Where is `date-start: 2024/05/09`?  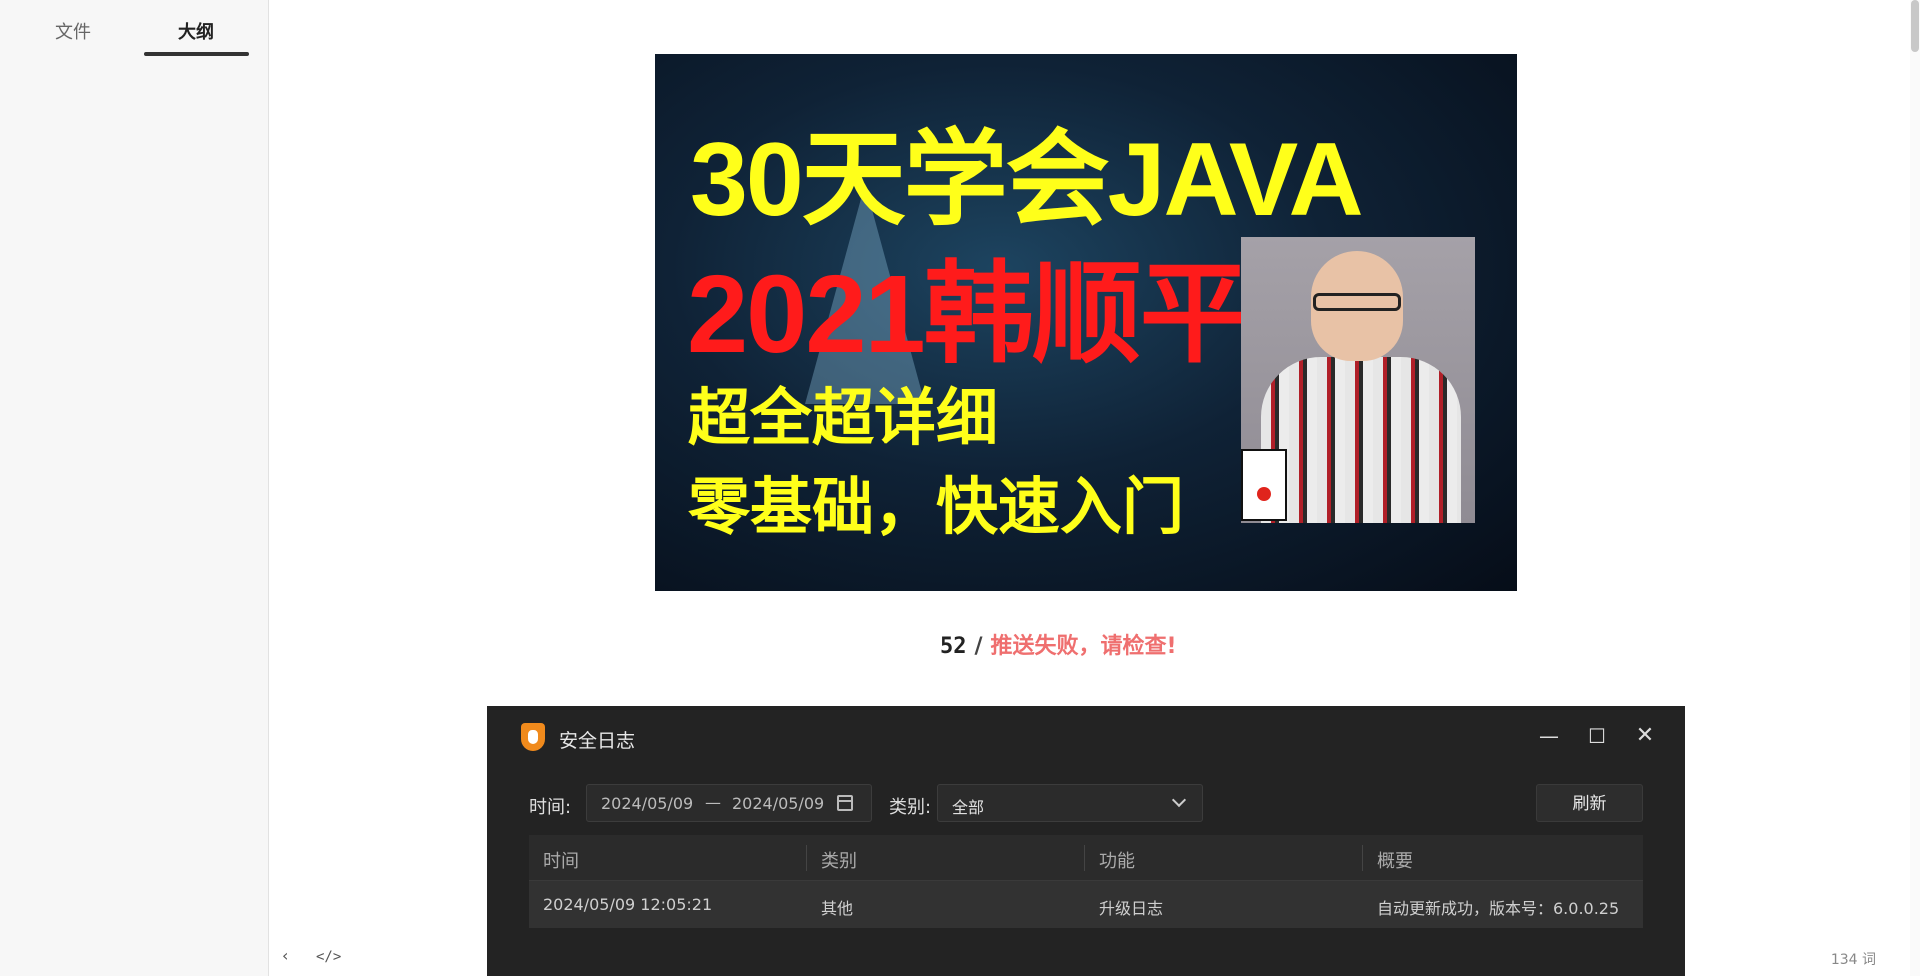
date-start: 2024/05/09 is located at coordinates (647, 803).